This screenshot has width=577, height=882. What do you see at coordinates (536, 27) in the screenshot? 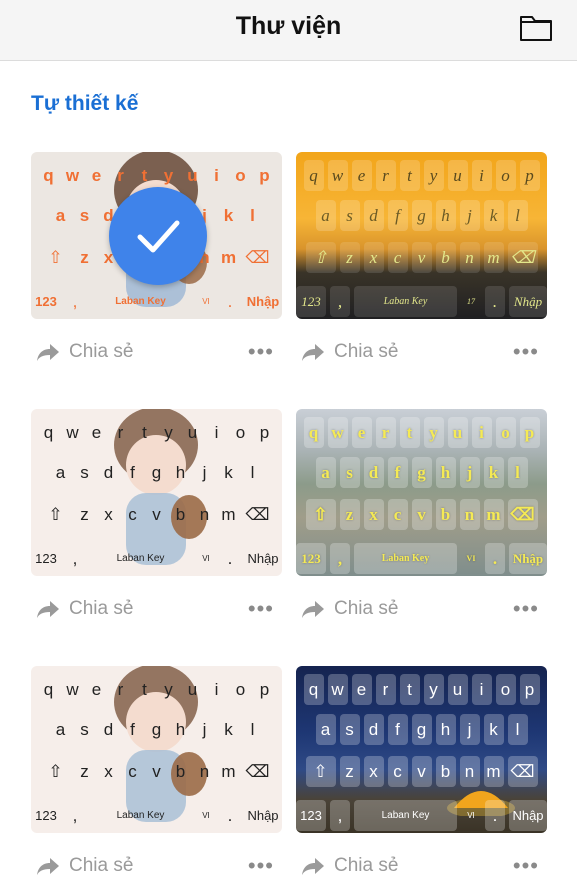
I see `folder-icon` at bounding box center [536, 27].